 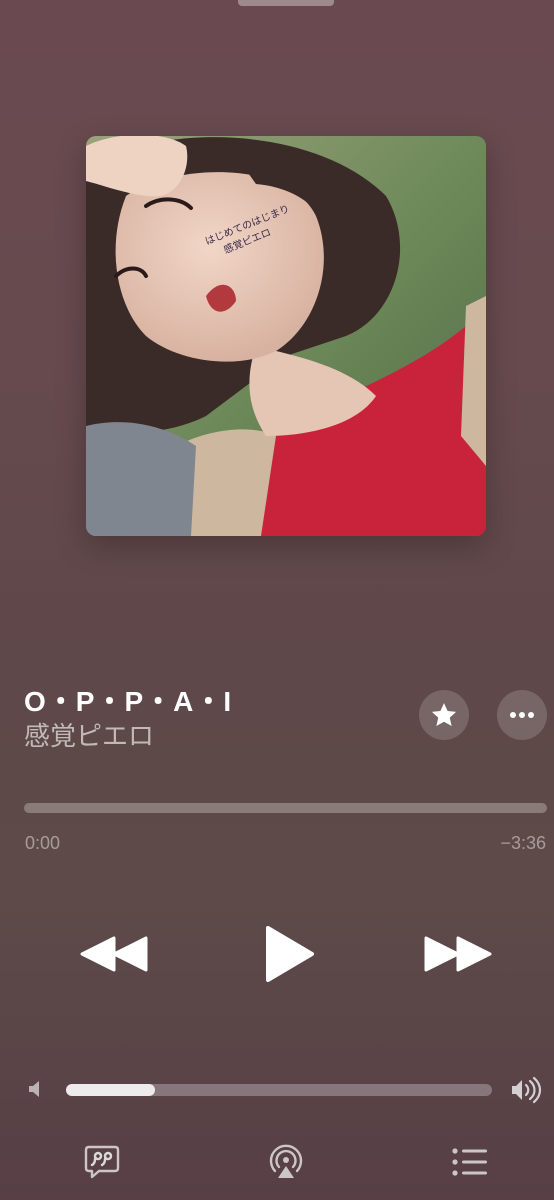 I want to click on favorite-button, so click(x=444, y=715).